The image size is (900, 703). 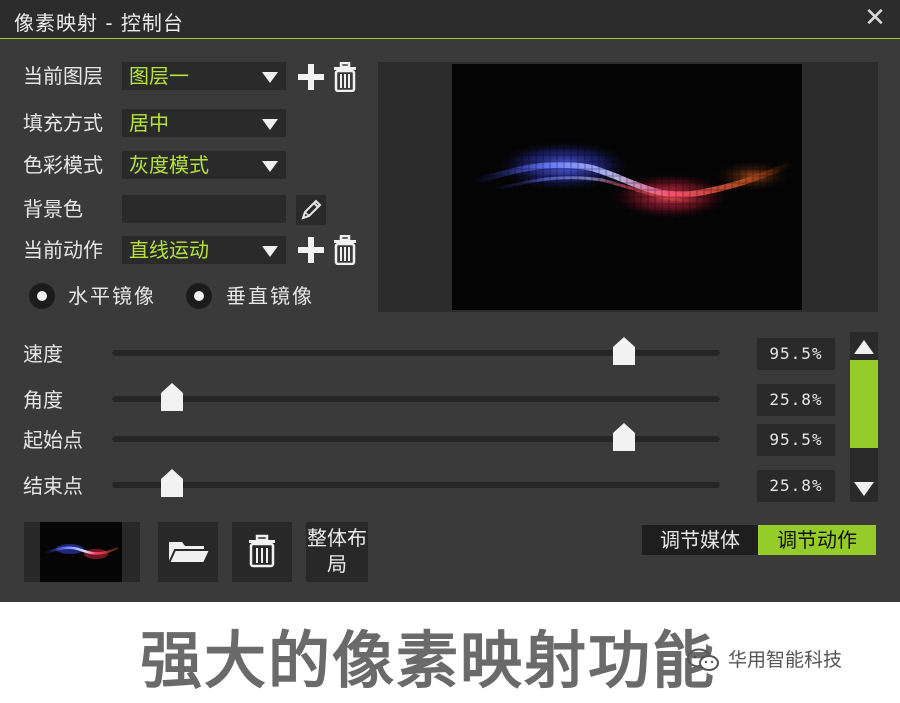 What do you see at coordinates (53, 486) in the screenshot?
I see `end-point-label: 结束点` at bounding box center [53, 486].